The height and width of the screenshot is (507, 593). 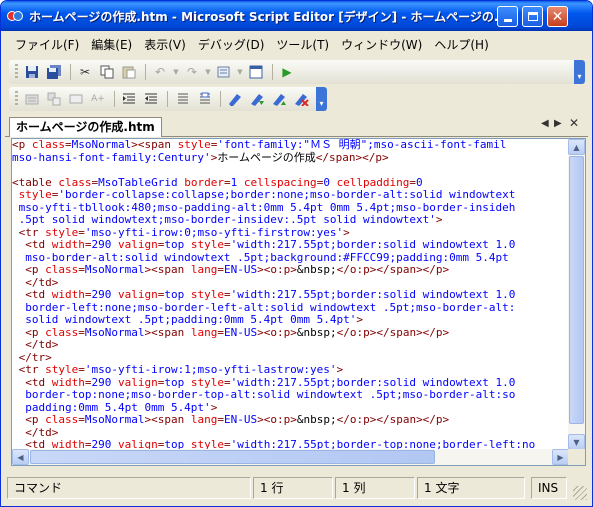 I want to click on outdent-icon, so click(x=151, y=99).